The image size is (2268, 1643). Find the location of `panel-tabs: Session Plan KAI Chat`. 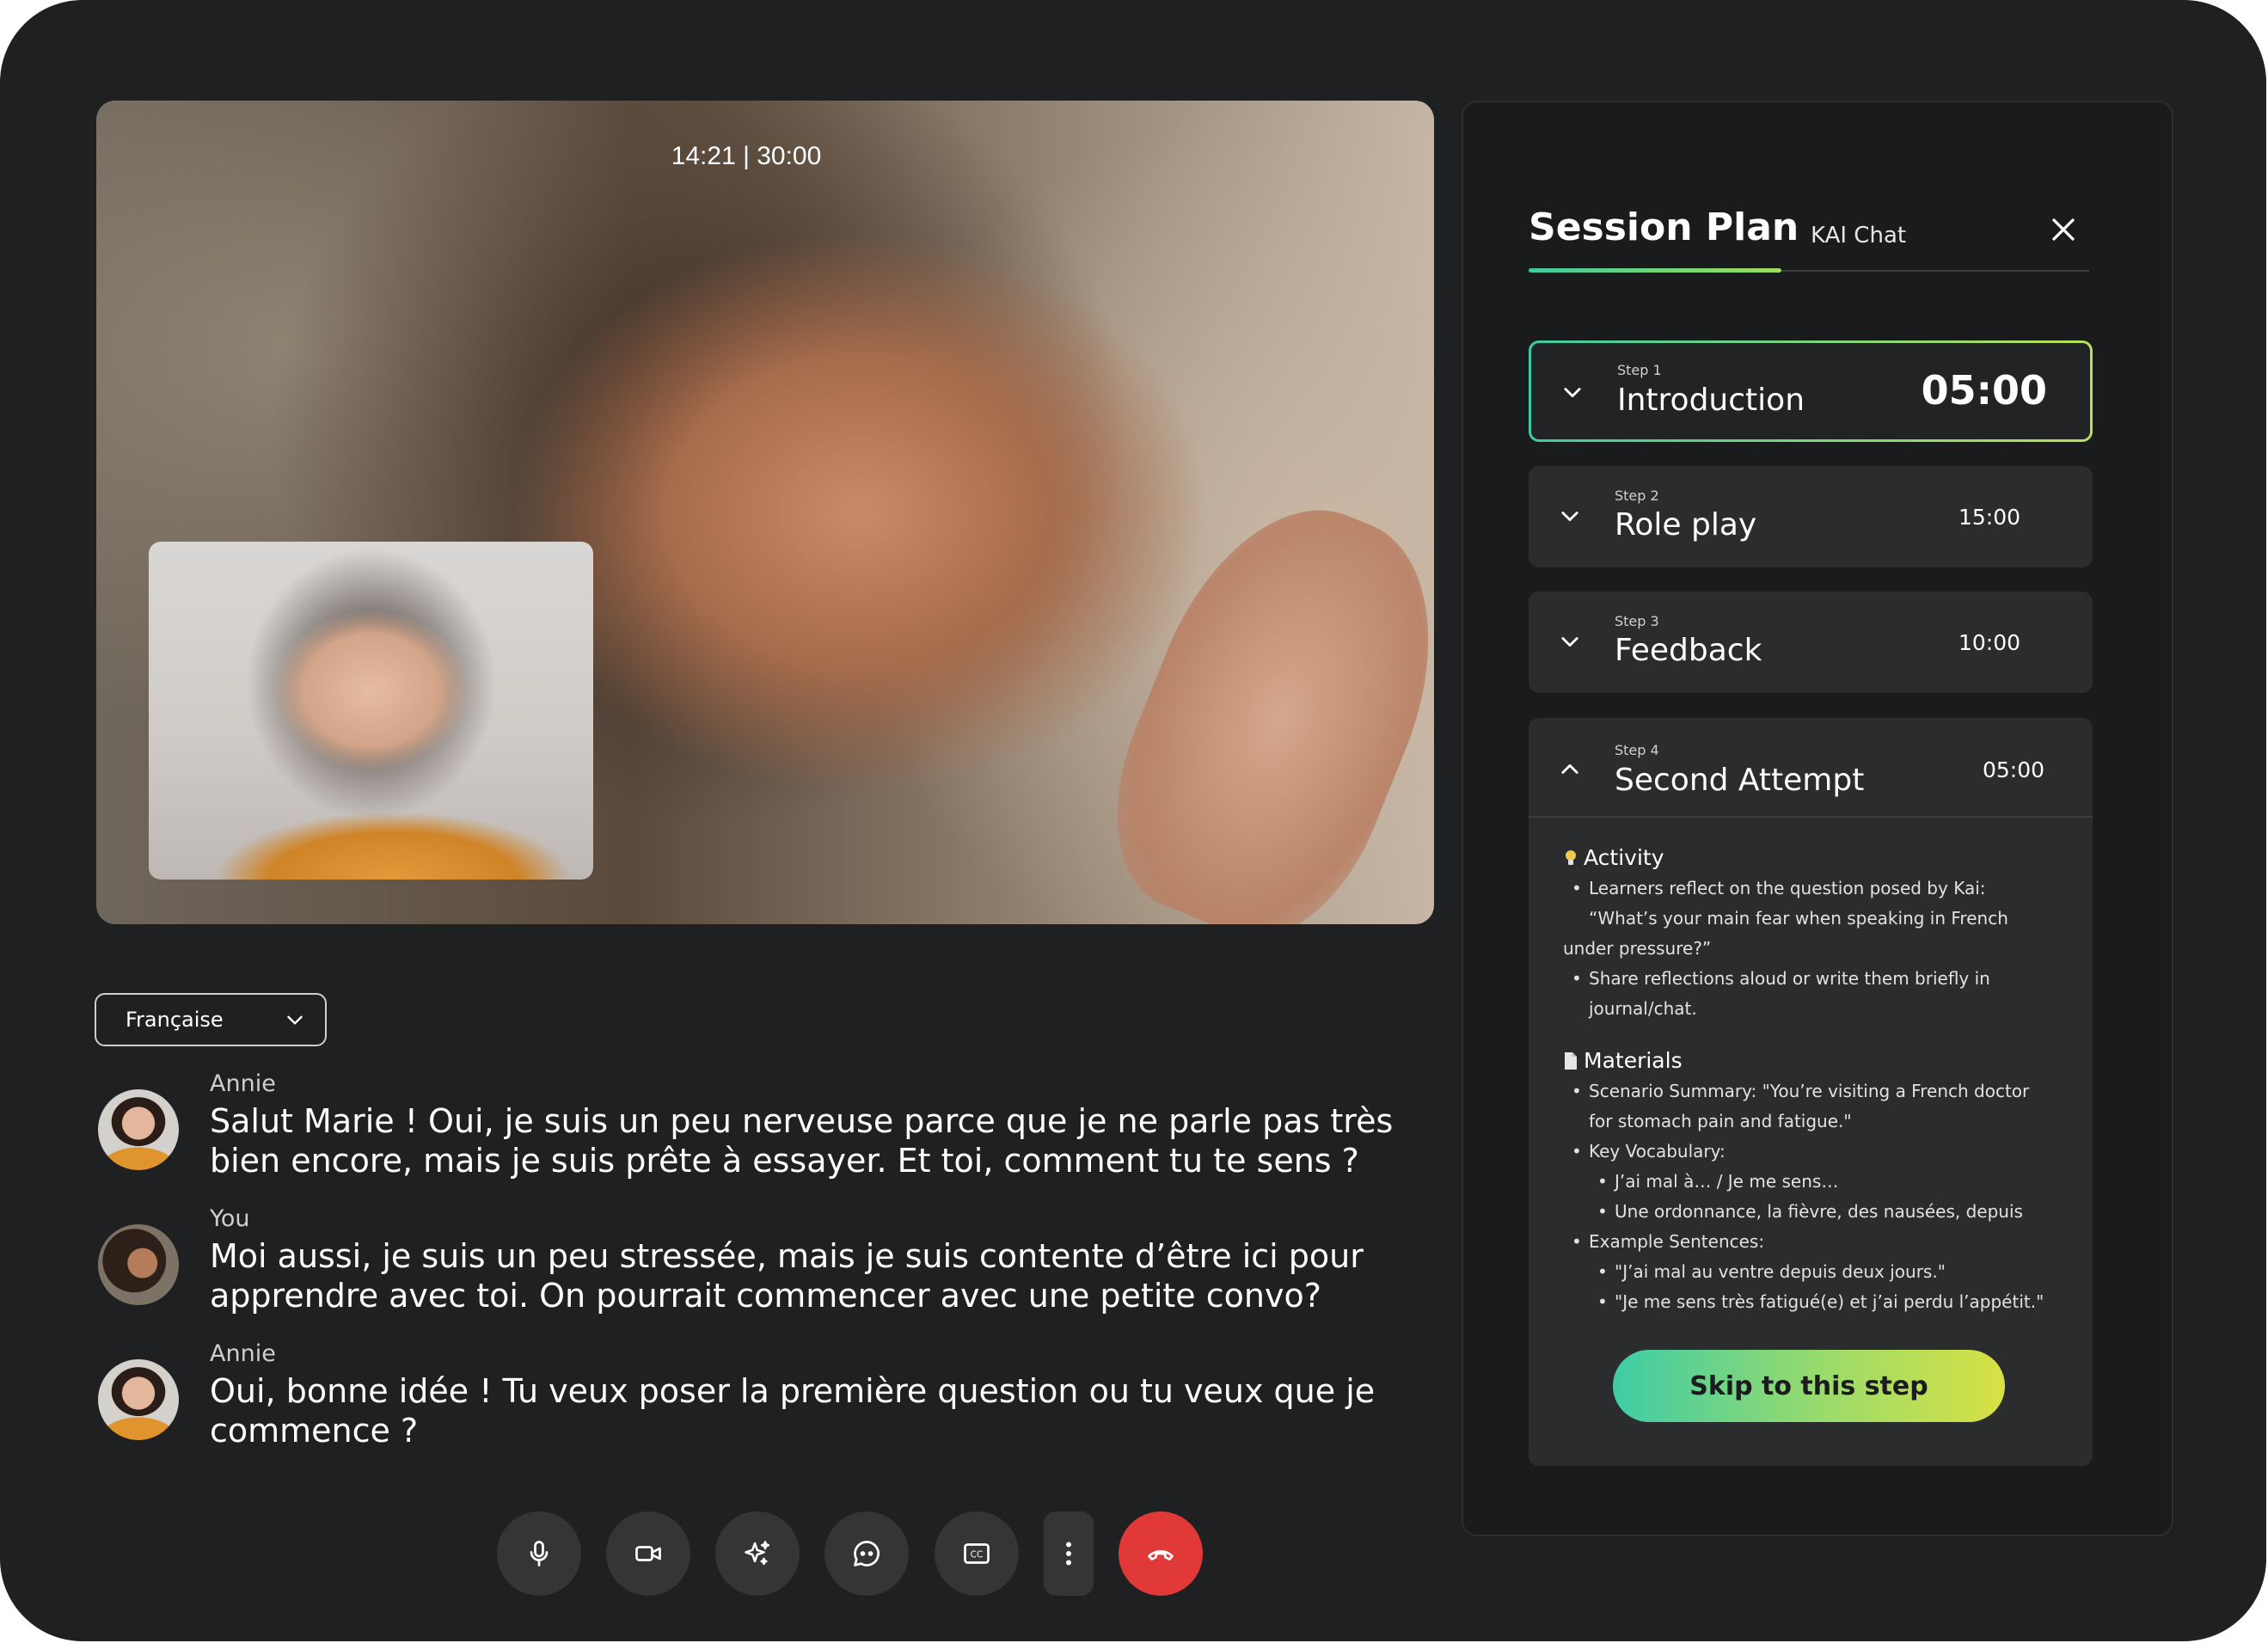

panel-tabs: Session Plan KAI Chat is located at coordinates (1809, 231).